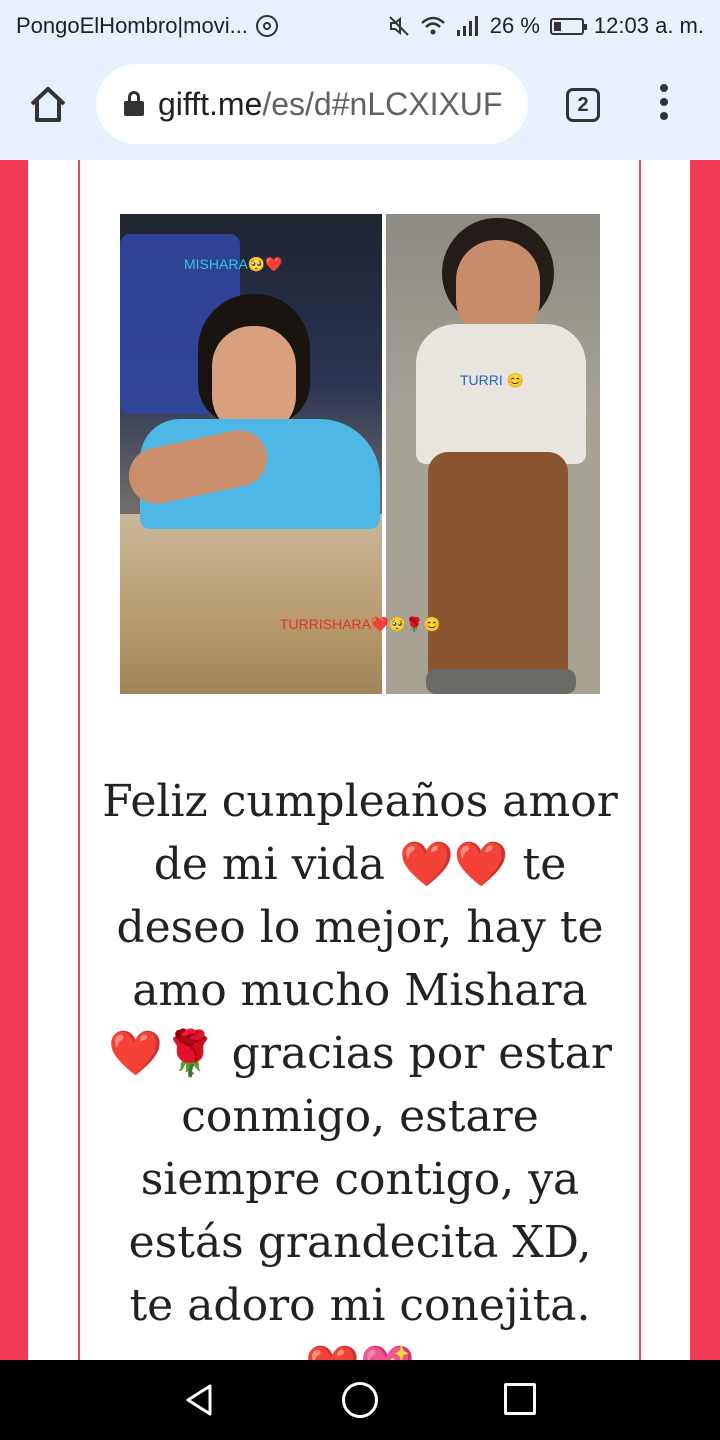 This screenshot has width=720, height=1440. I want to click on browser-toolbar: gifft.me/es/d#nLCXIXUF 2, so click(360, 106).